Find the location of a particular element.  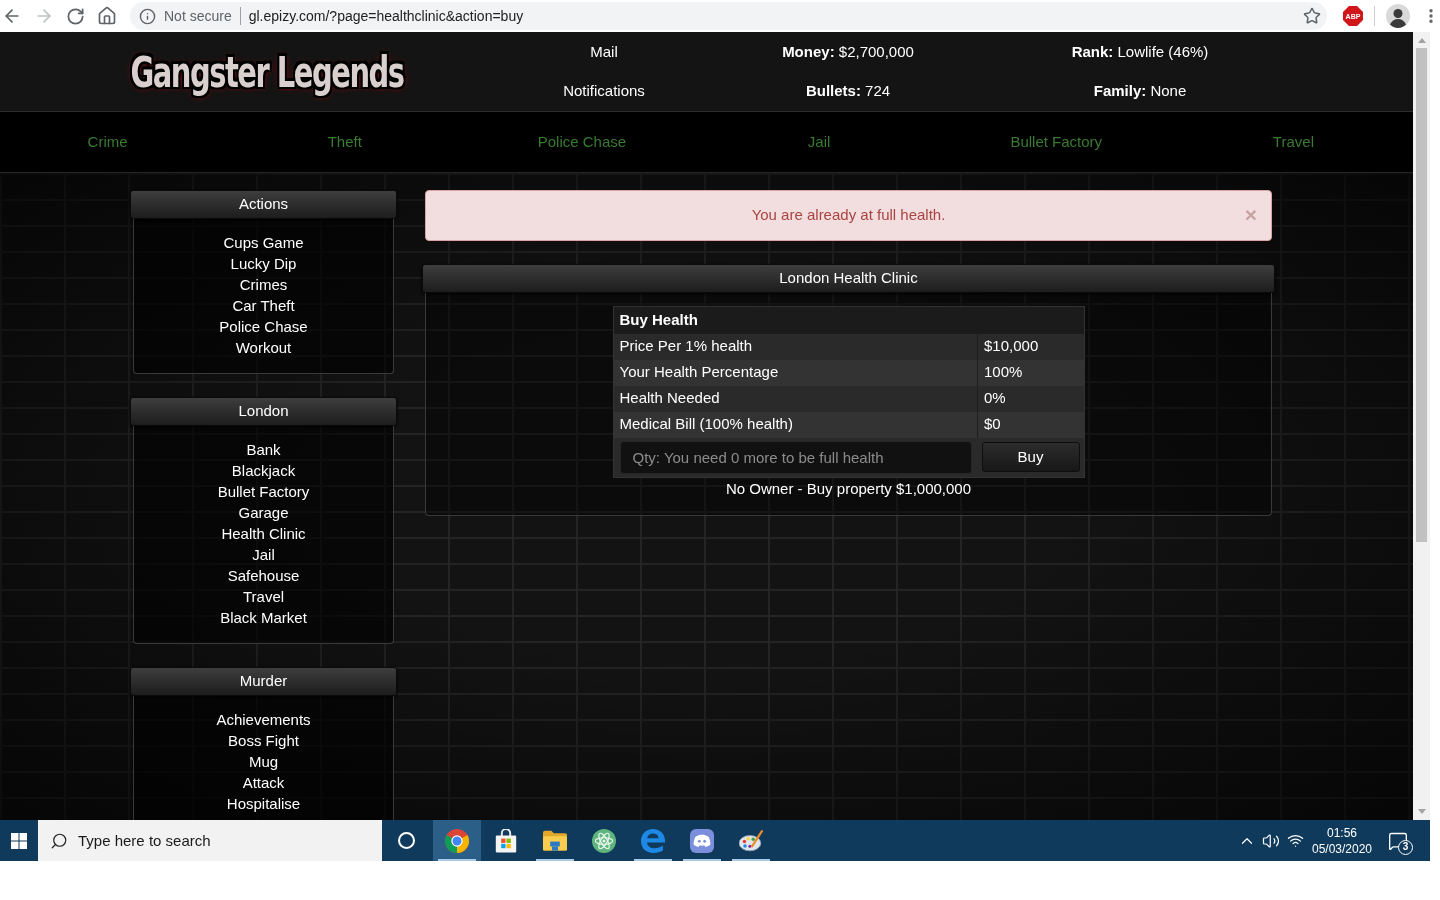

scrollbar-thumb is located at coordinates (1421, 295).